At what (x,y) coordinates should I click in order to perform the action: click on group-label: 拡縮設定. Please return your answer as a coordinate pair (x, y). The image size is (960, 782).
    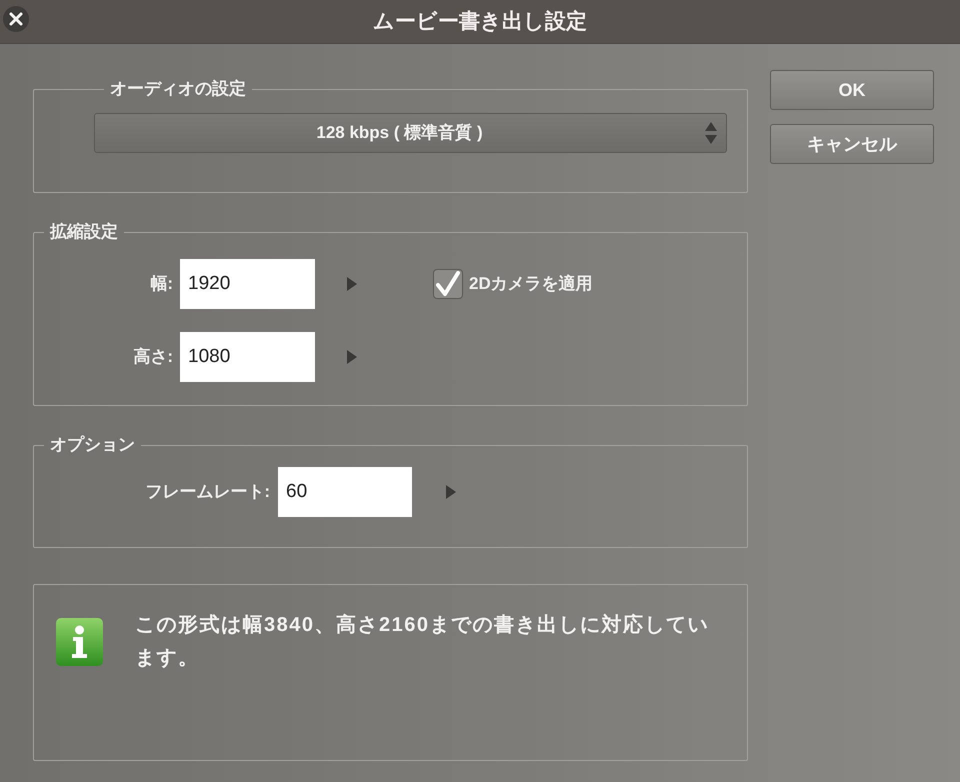
    Looking at the image, I should click on (83, 232).